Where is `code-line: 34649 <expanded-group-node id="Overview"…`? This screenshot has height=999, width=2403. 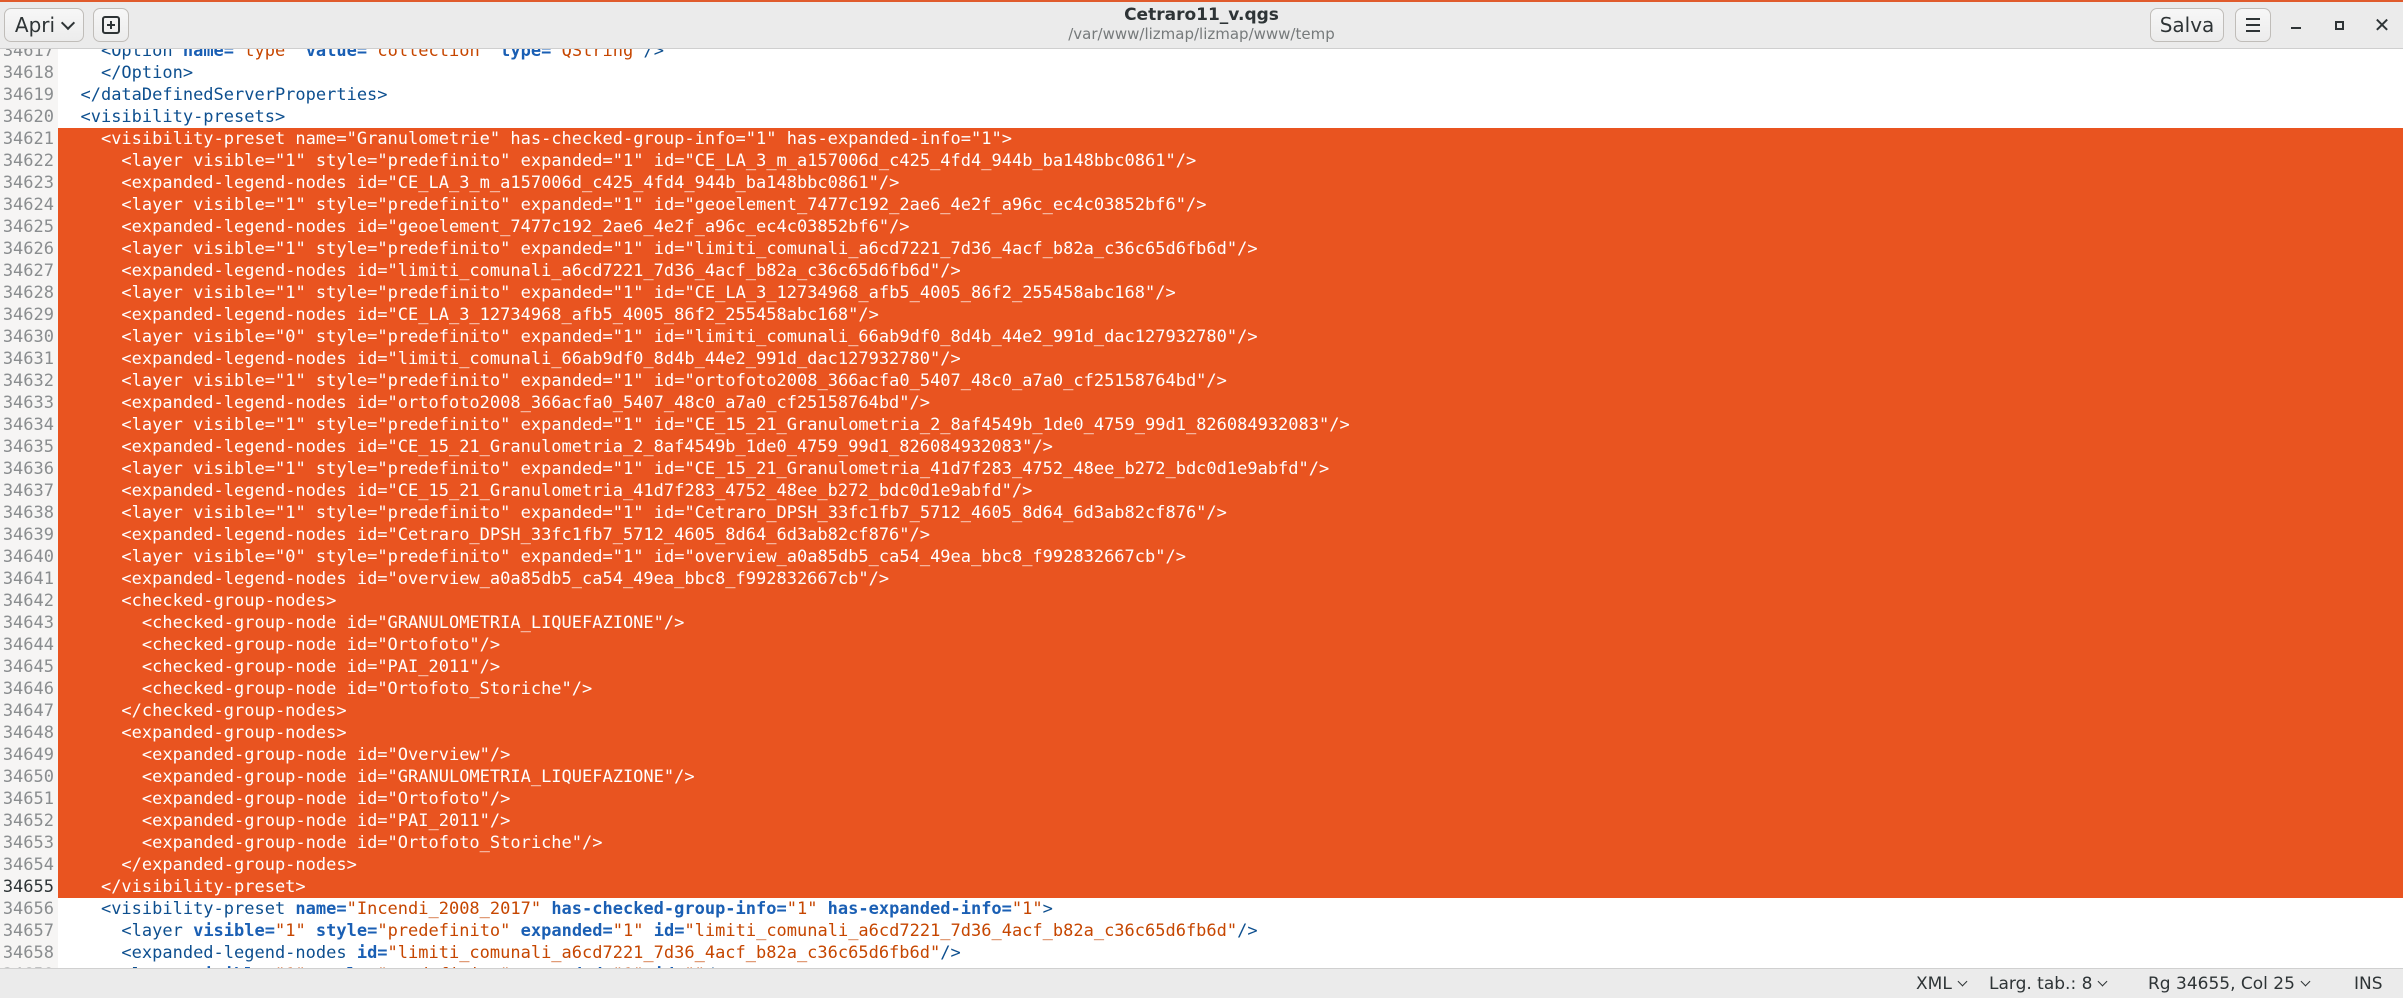 code-line: 34649 <expanded-group-node id="Overview"… is located at coordinates (1201, 755).